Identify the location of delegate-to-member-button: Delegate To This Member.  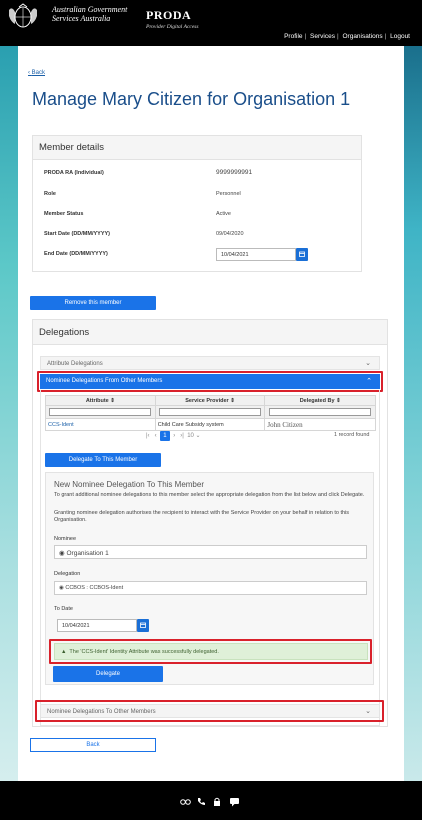
(103, 460).